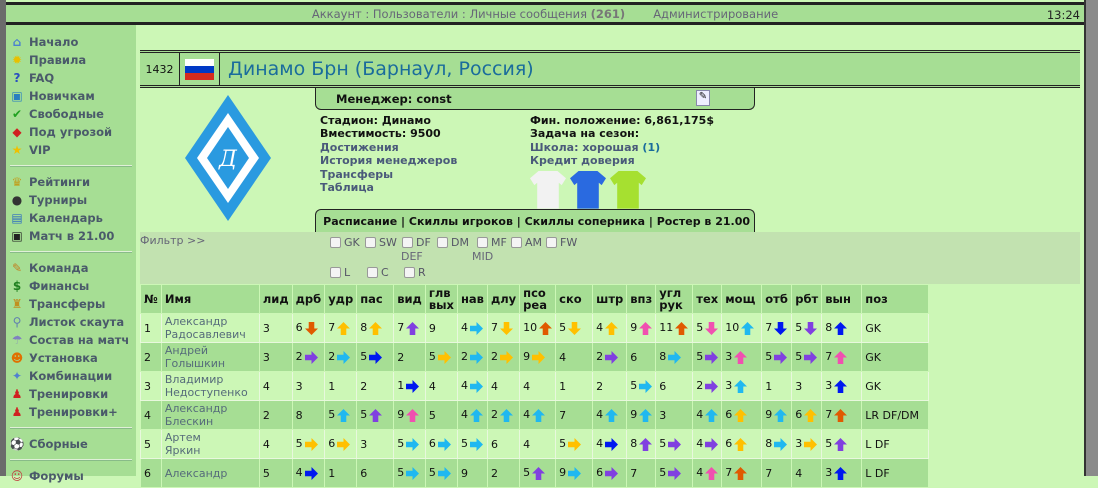 The width and height of the screenshot is (1098, 488). Describe the element at coordinates (151, 386) in the screenshot. I see `player-number: 3` at that location.